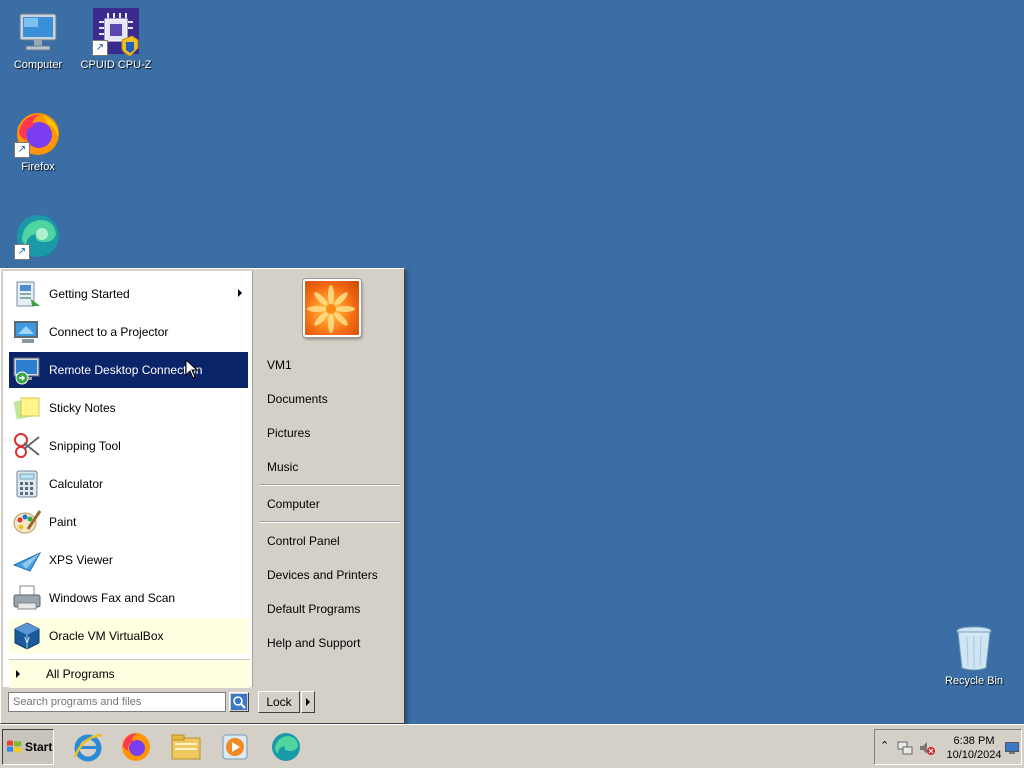  I want to click on program-label: Remote Desktop Connection, so click(126, 370).